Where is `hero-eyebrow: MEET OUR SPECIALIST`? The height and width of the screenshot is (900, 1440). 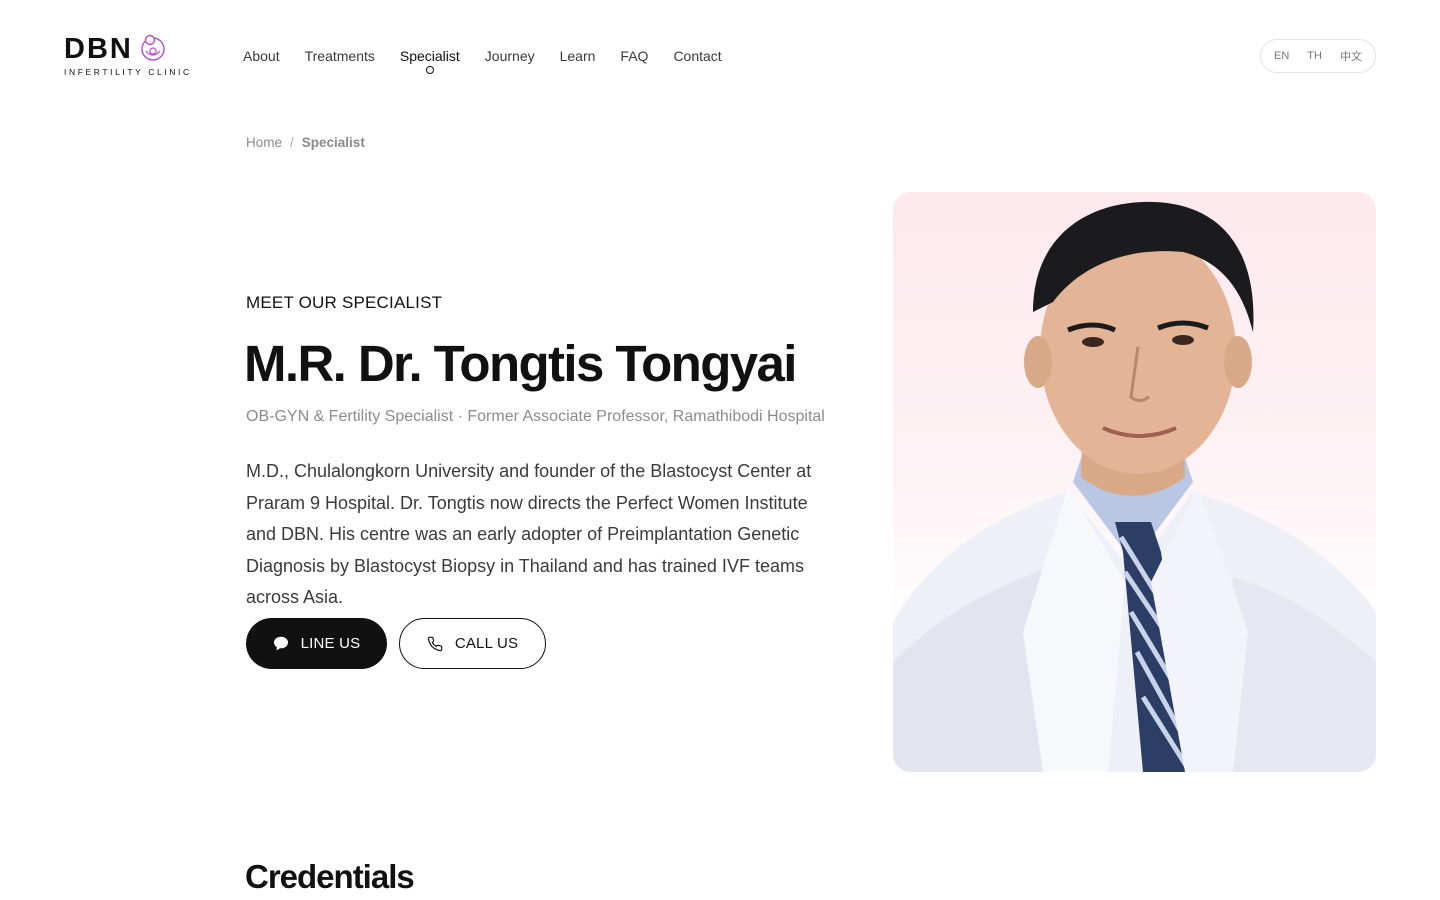 hero-eyebrow: MEET OUR SPECIALIST is located at coordinates (344, 302).